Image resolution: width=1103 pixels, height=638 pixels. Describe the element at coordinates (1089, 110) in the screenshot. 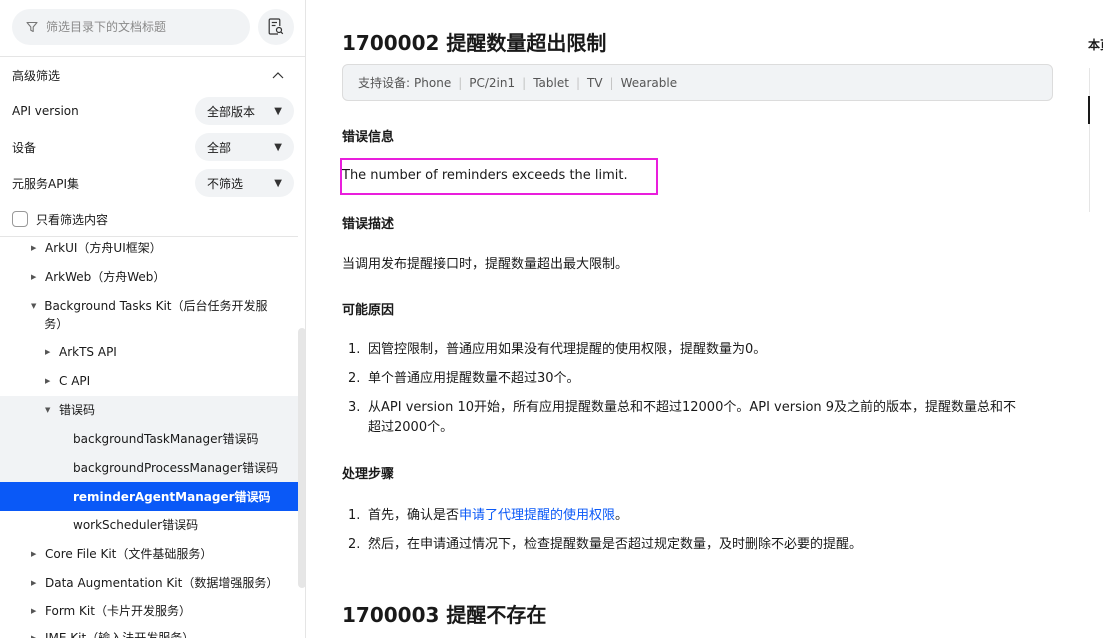

I see `toc-active-marker` at that location.